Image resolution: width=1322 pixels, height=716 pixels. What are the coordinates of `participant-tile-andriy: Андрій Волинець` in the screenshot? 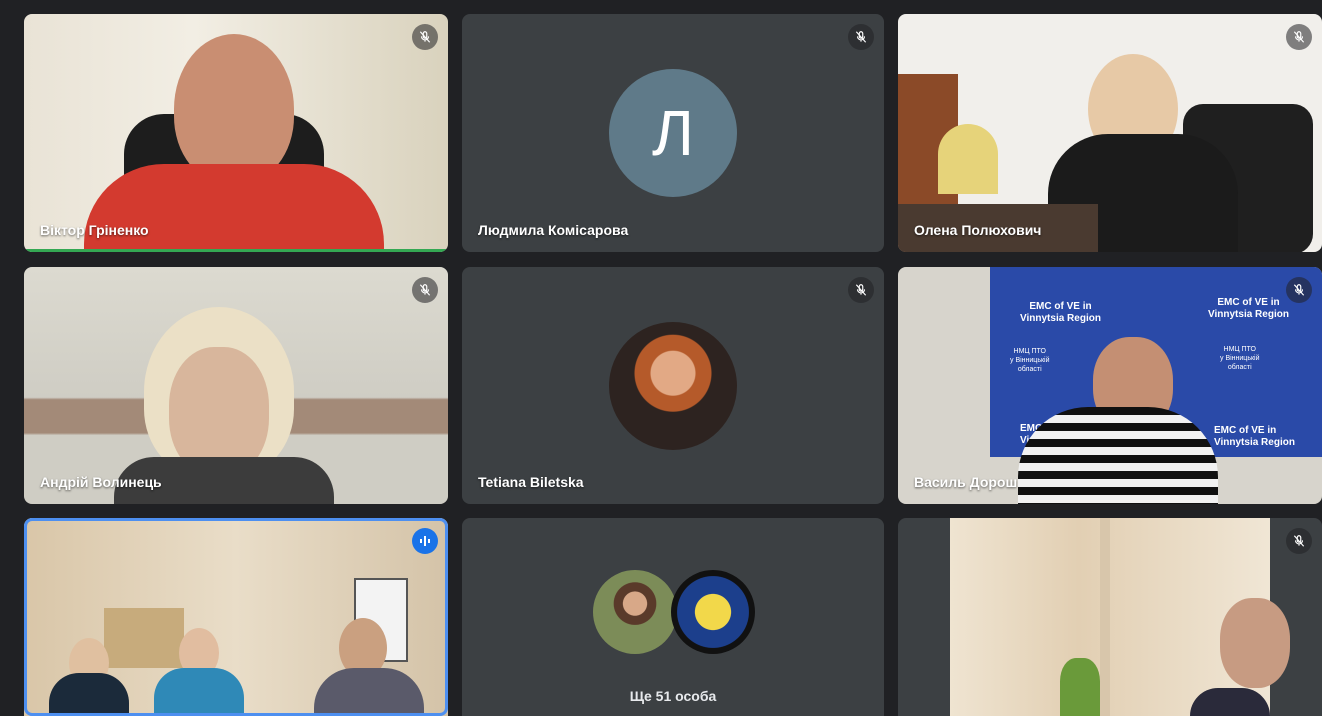 It's located at (236, 385).